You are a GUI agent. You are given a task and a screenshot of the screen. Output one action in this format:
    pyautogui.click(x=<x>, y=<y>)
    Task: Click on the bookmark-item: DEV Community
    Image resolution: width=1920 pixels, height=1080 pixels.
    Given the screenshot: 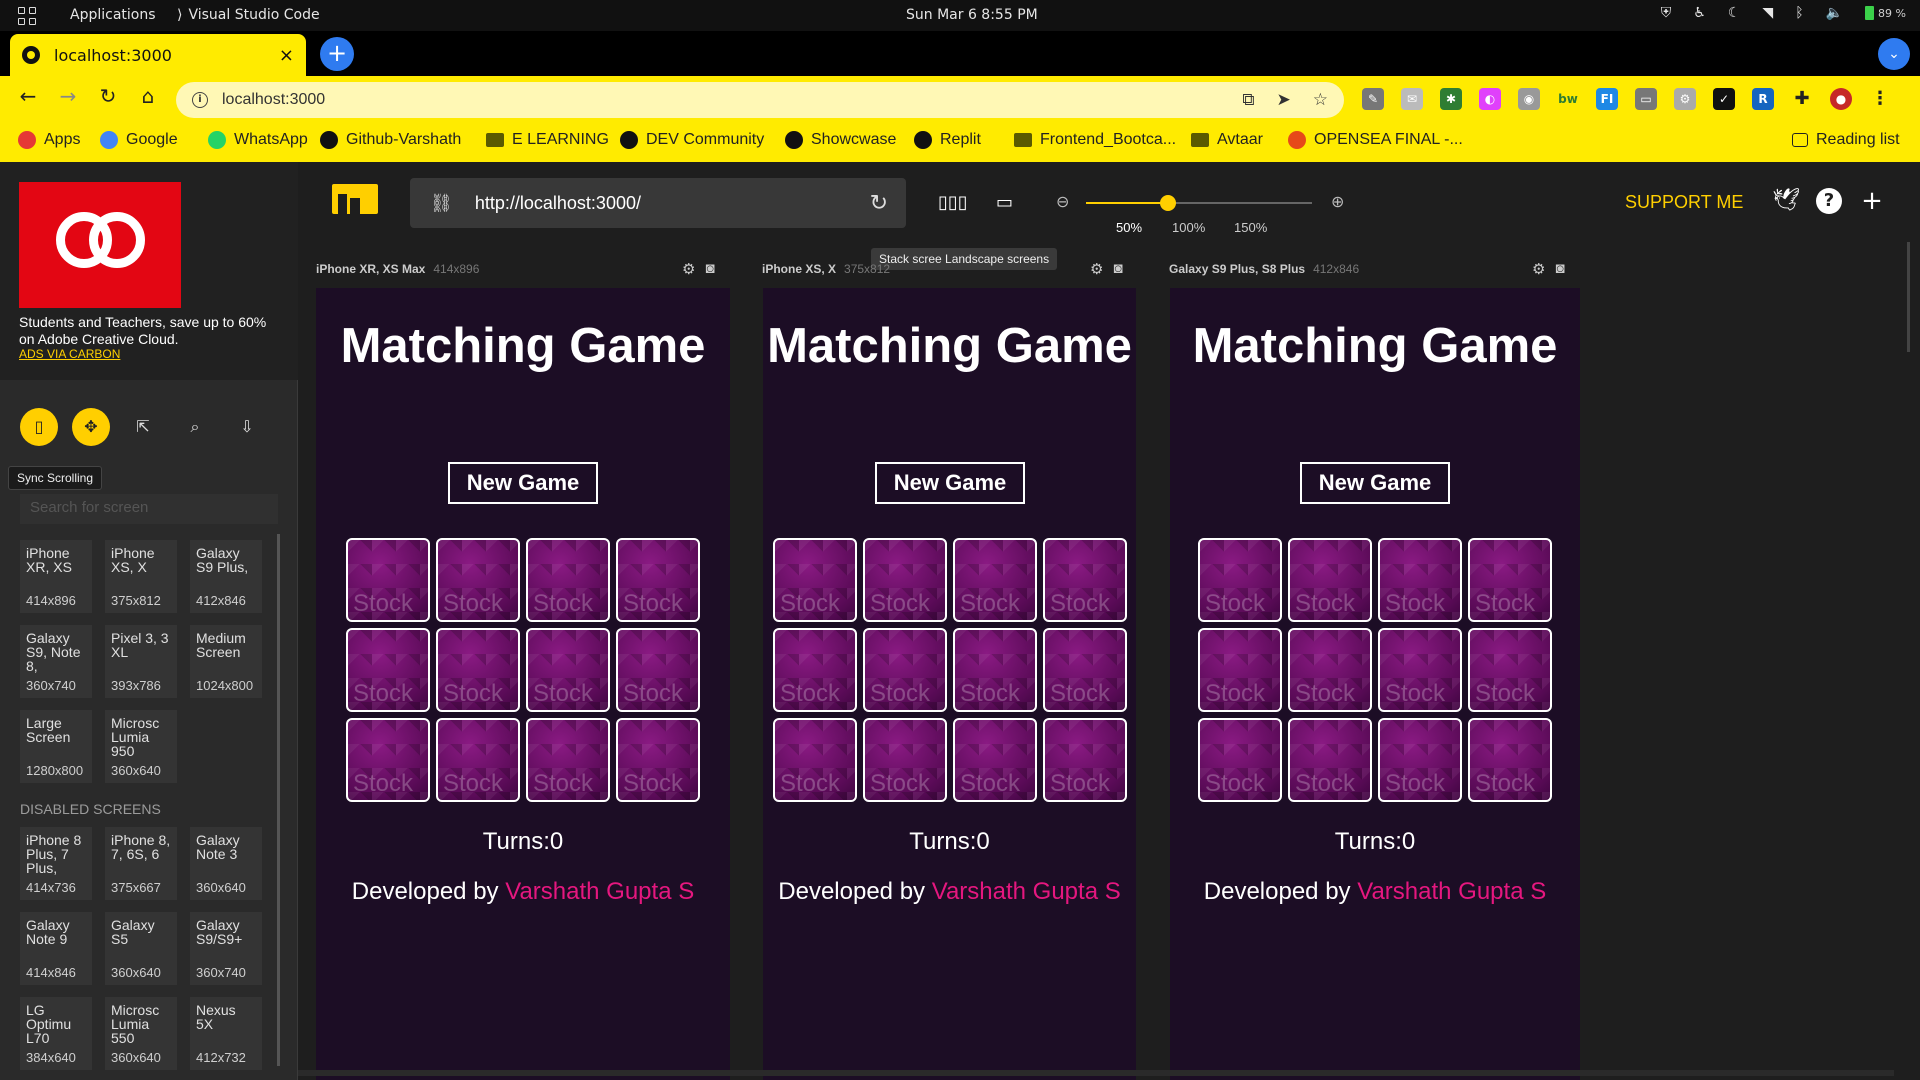 What is the action you would take?
    pyautogui.click(x=692, y=140)
    